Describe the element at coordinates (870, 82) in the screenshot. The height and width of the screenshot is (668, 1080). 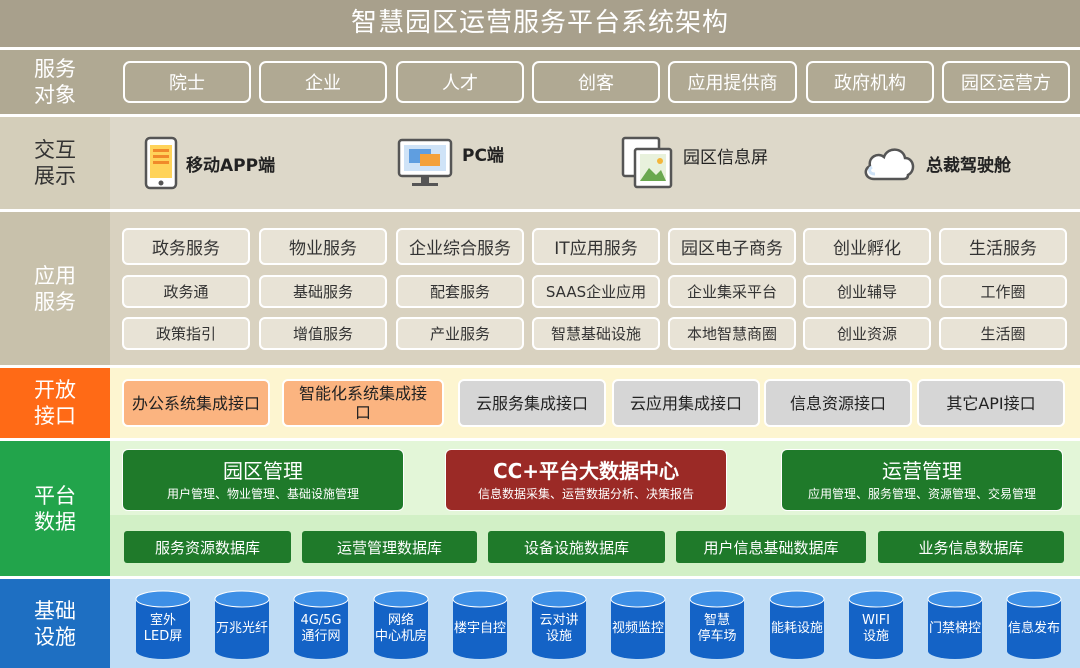
I see `service-object-government: 政府机构` at that location.